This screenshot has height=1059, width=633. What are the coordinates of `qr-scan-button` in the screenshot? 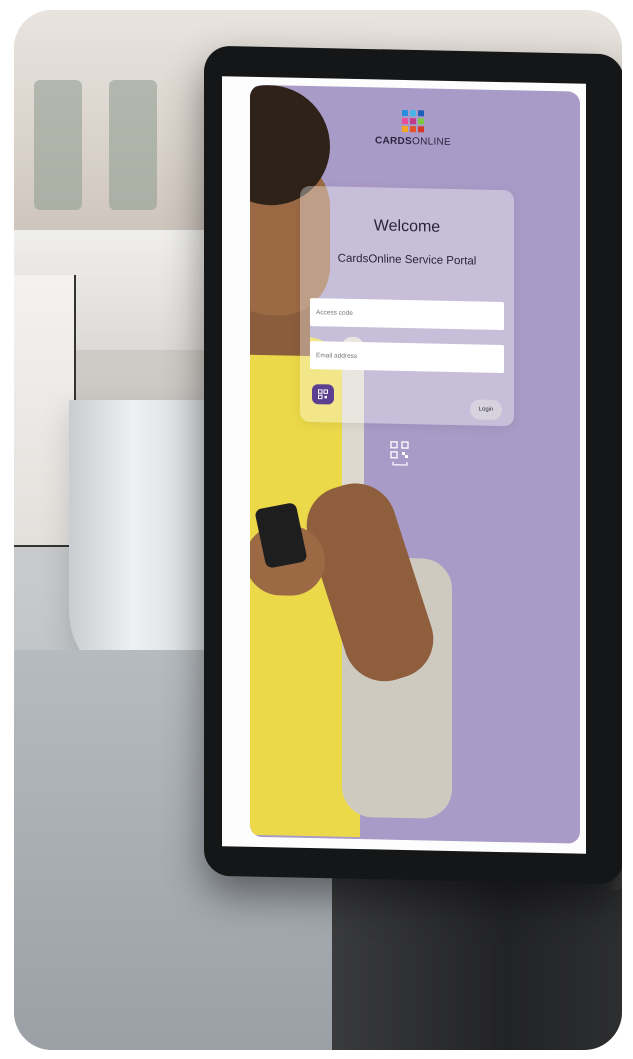 It's located at (323, 394).